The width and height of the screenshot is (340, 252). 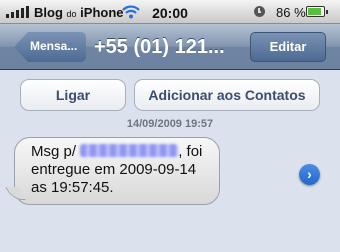 What do you see at coordinates (54, 151) in the screenshot?
I see `message-prefix: Msg p/` at bounding box center [54, 151].